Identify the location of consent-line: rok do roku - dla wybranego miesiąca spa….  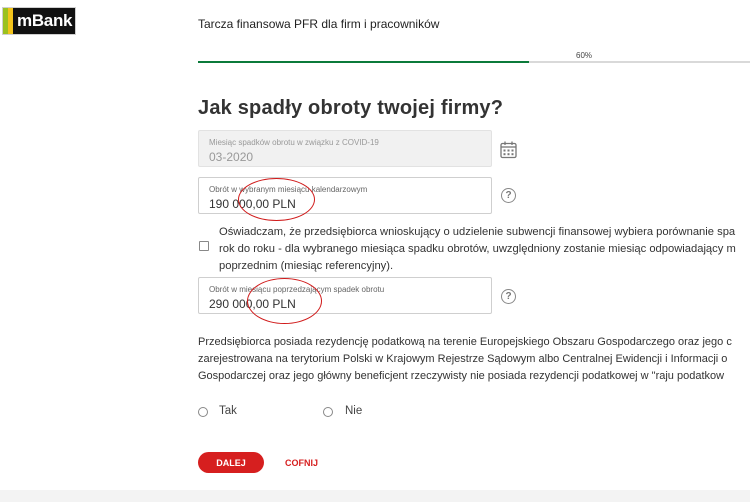
(477, 249).